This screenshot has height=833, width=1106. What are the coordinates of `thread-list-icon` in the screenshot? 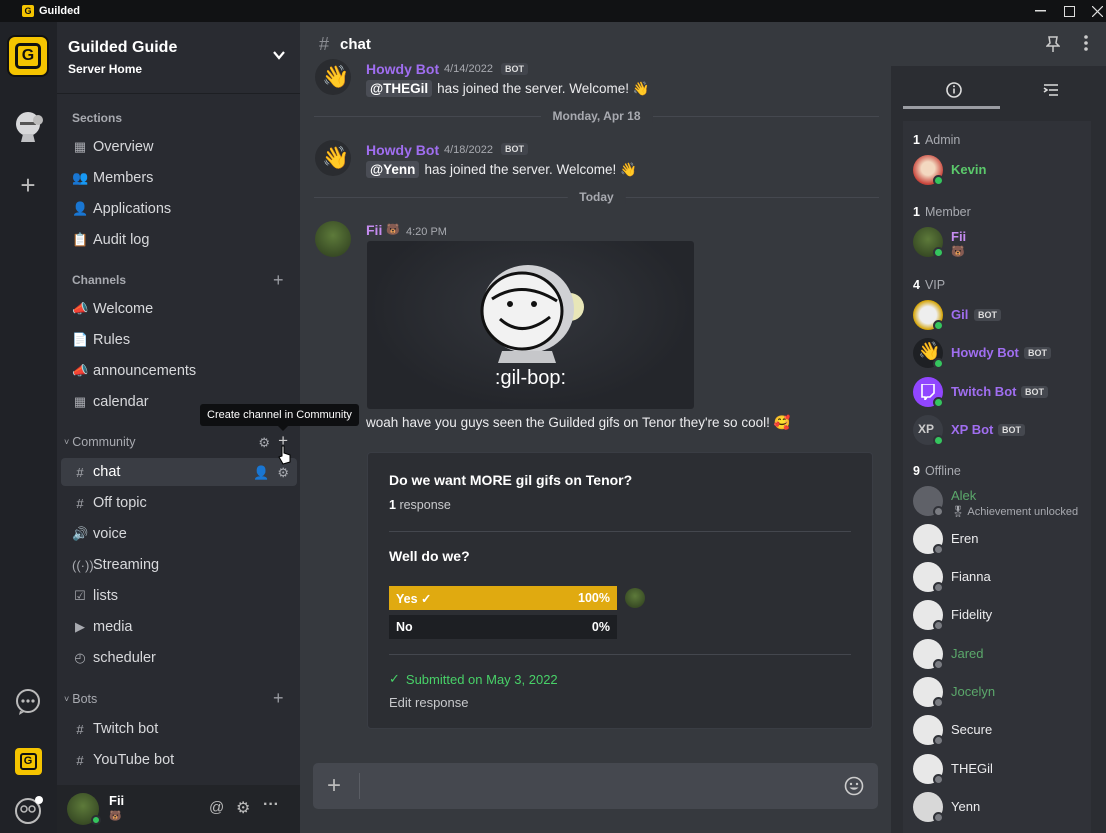 It's located at (1051, 90).